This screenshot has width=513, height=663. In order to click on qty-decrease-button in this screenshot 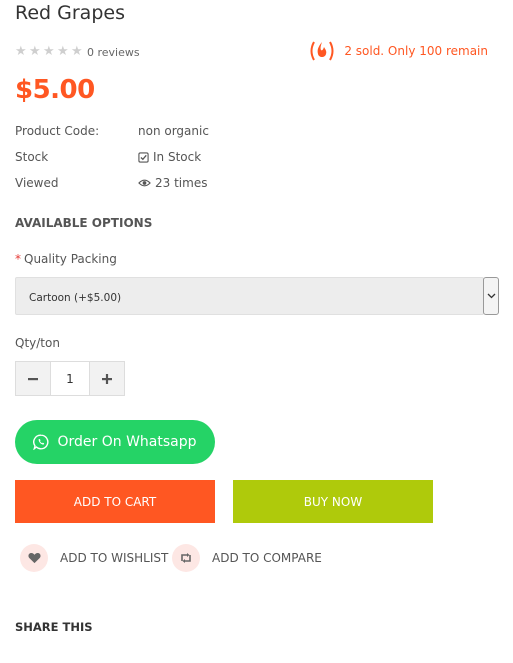, I will do `click(33, 378)`.